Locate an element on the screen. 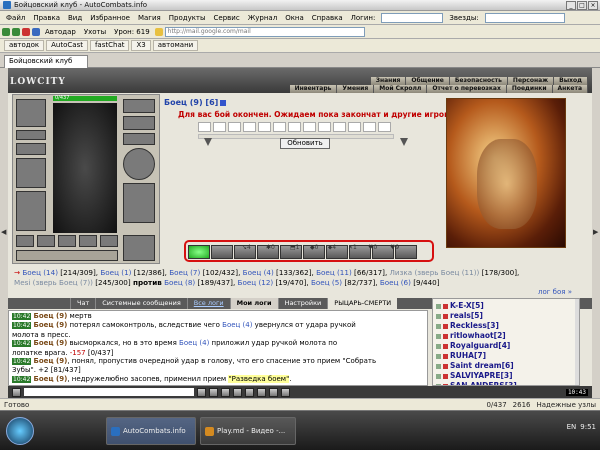  translit-icon is located at coordinates (225, 392).